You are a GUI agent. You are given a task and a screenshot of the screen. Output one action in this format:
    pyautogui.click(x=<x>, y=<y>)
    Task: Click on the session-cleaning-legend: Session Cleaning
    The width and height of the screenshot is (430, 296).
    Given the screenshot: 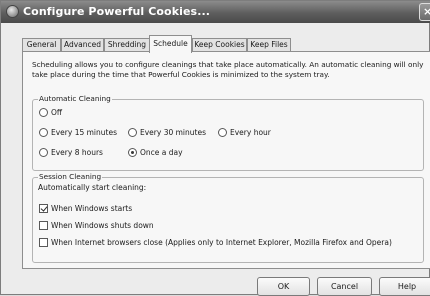 What is the action you would take?
    pyautogui.click(x=70, y=177)
    